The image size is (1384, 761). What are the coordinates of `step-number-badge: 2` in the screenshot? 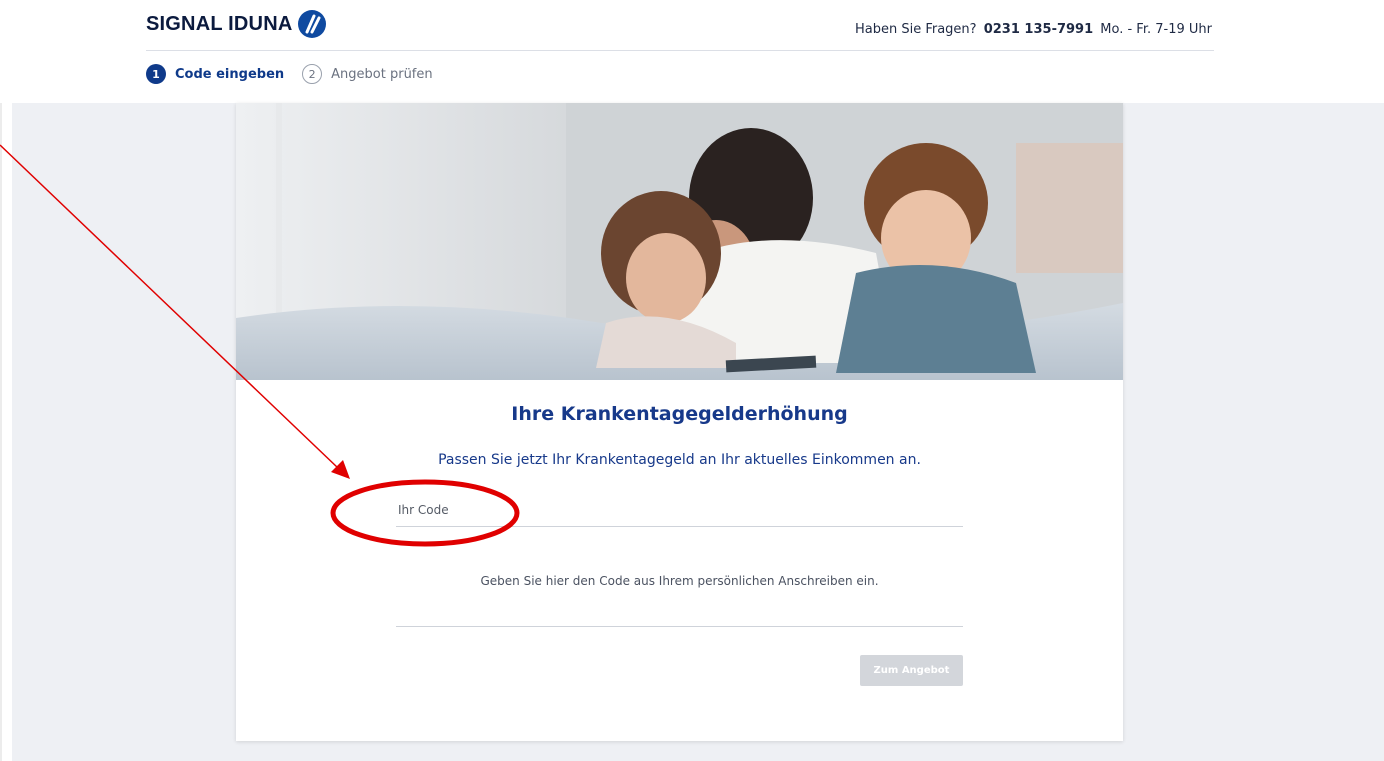 It's located at (312, 74).